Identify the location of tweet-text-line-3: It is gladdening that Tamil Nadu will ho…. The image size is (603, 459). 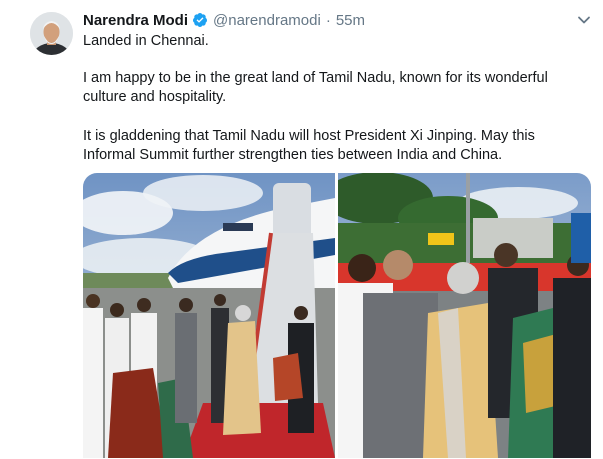
(309, 145).